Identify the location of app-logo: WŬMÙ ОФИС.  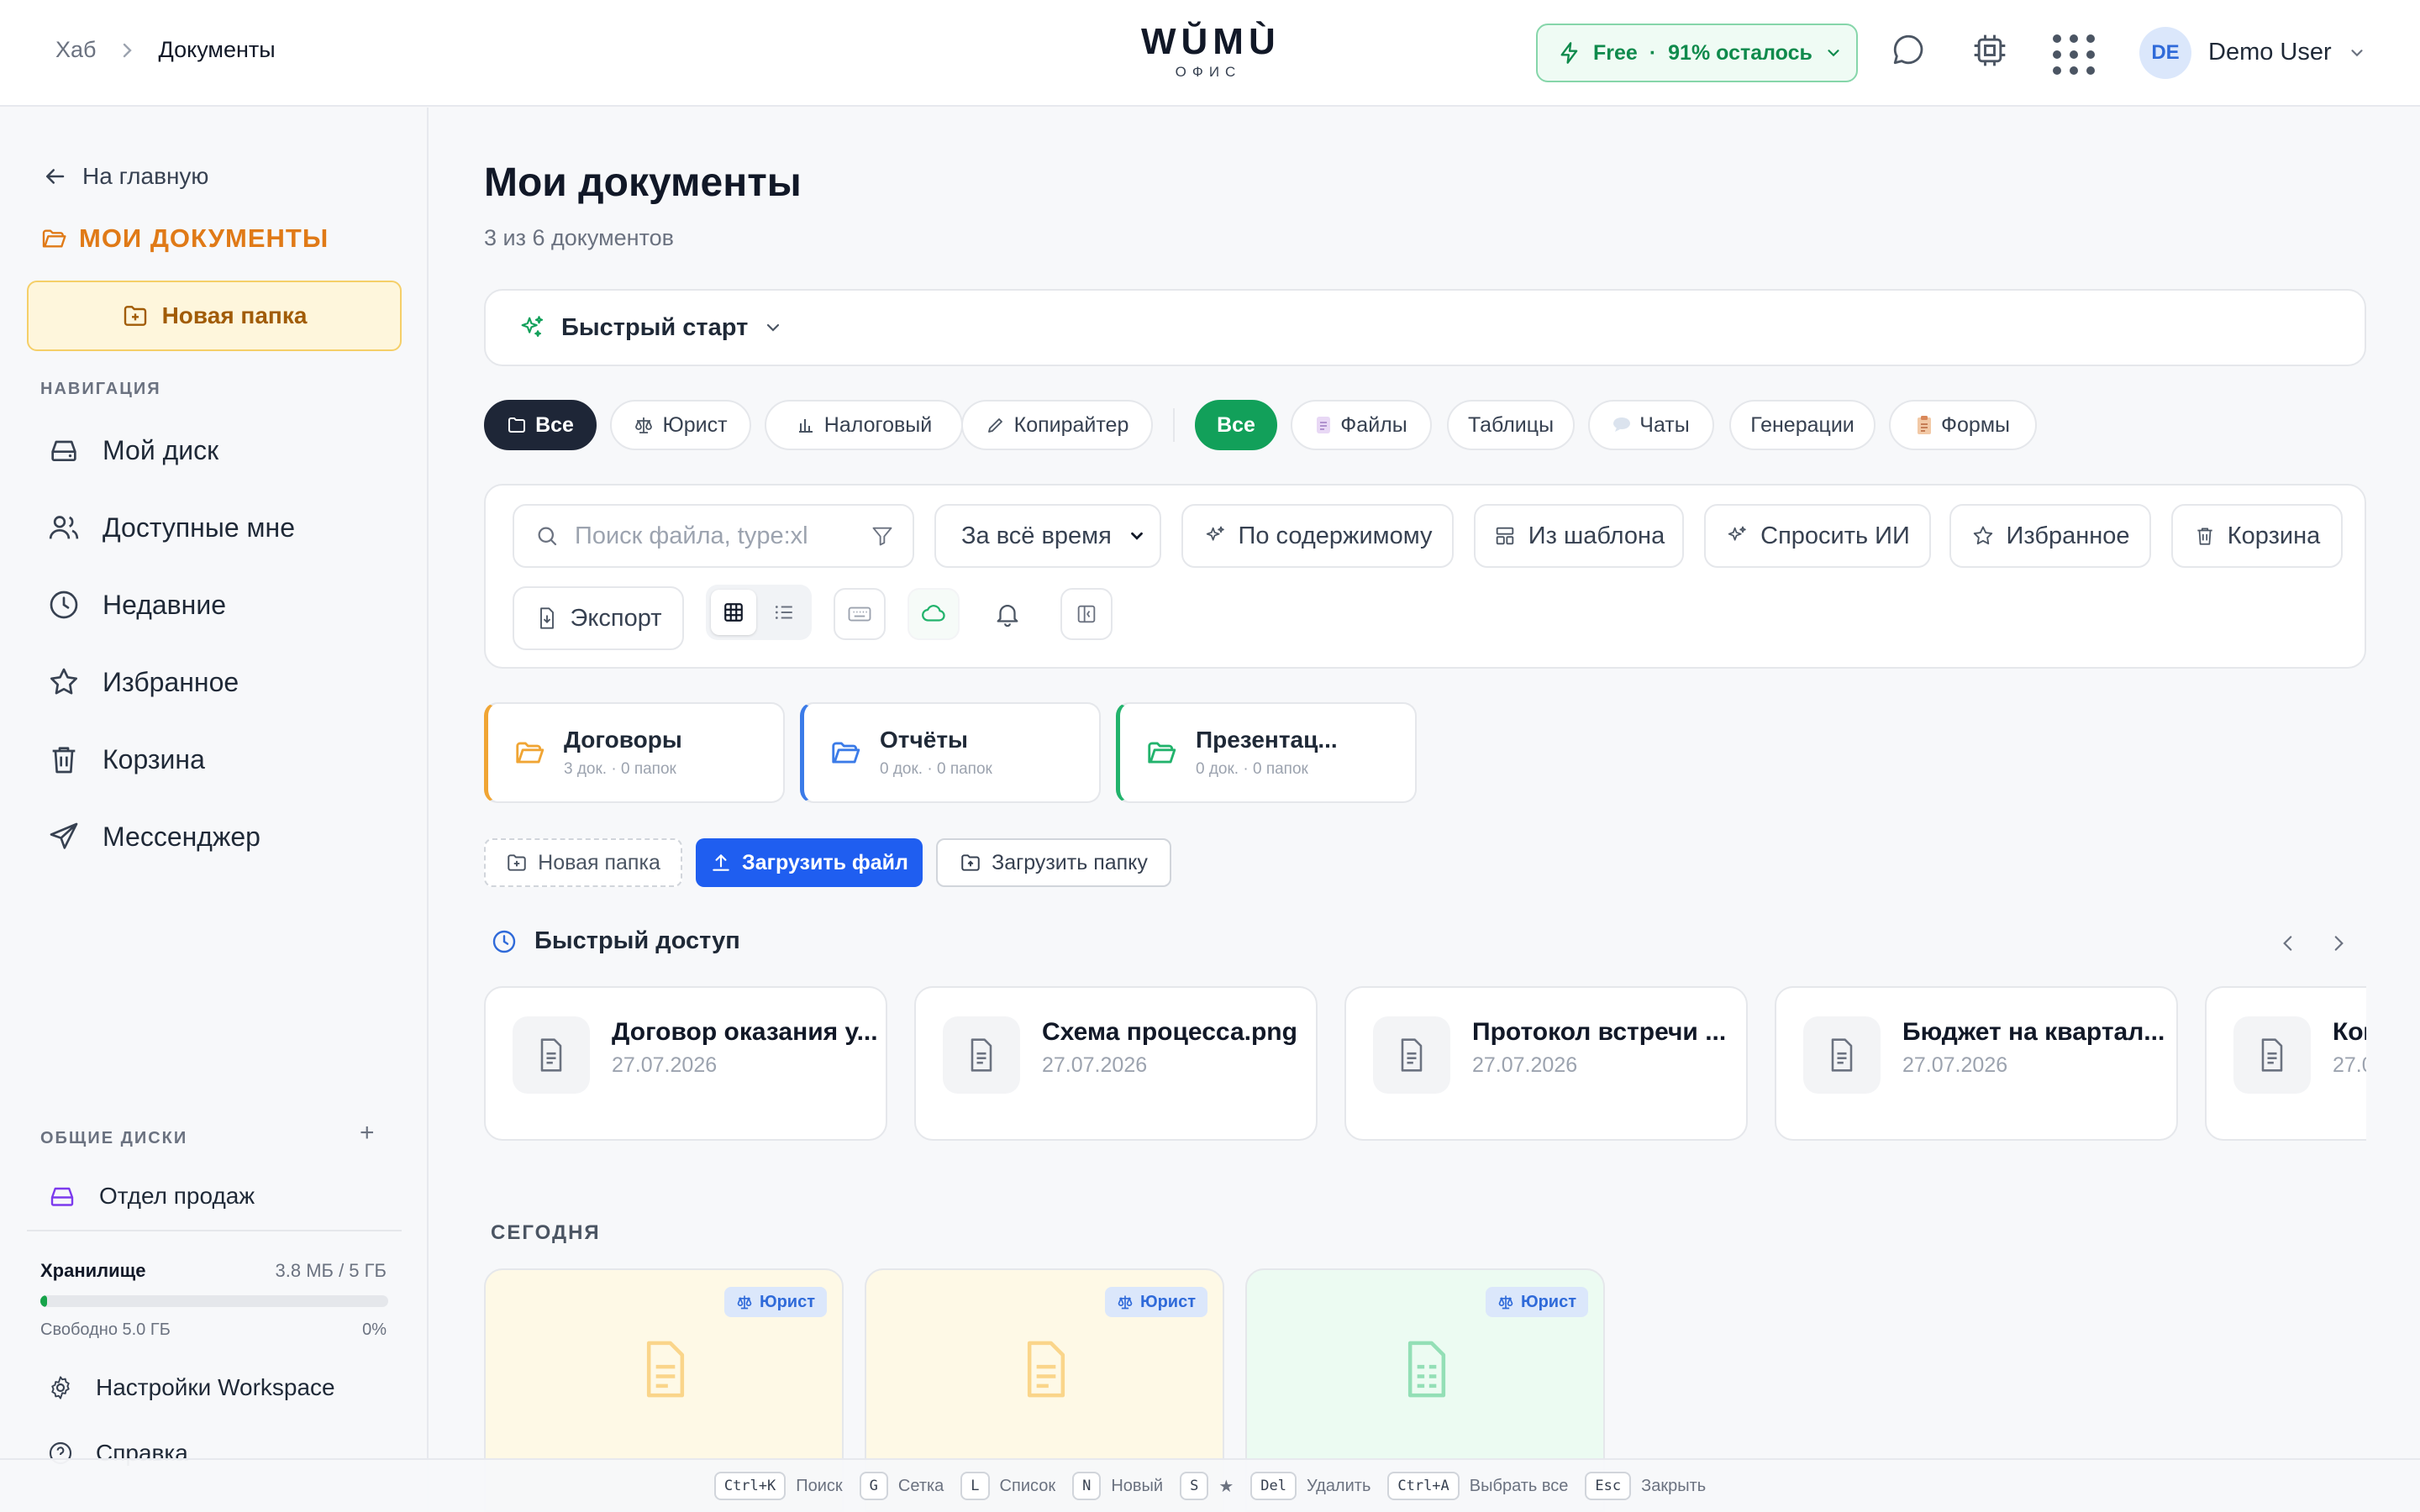
(1208, 51).